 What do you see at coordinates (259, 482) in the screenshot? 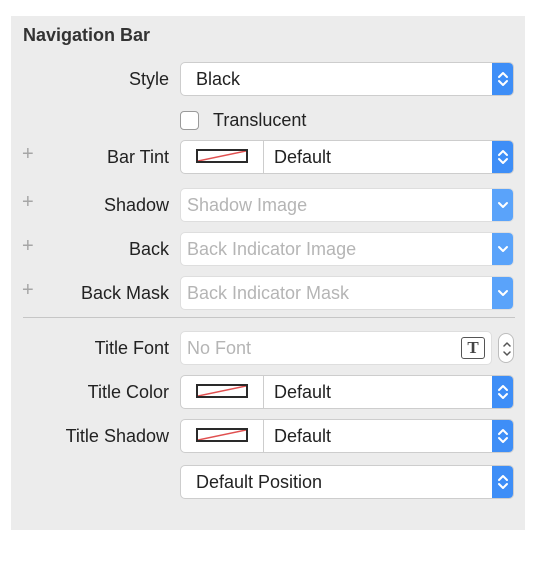
I see `position-value: Default Position` at bounding box center [259, 482].